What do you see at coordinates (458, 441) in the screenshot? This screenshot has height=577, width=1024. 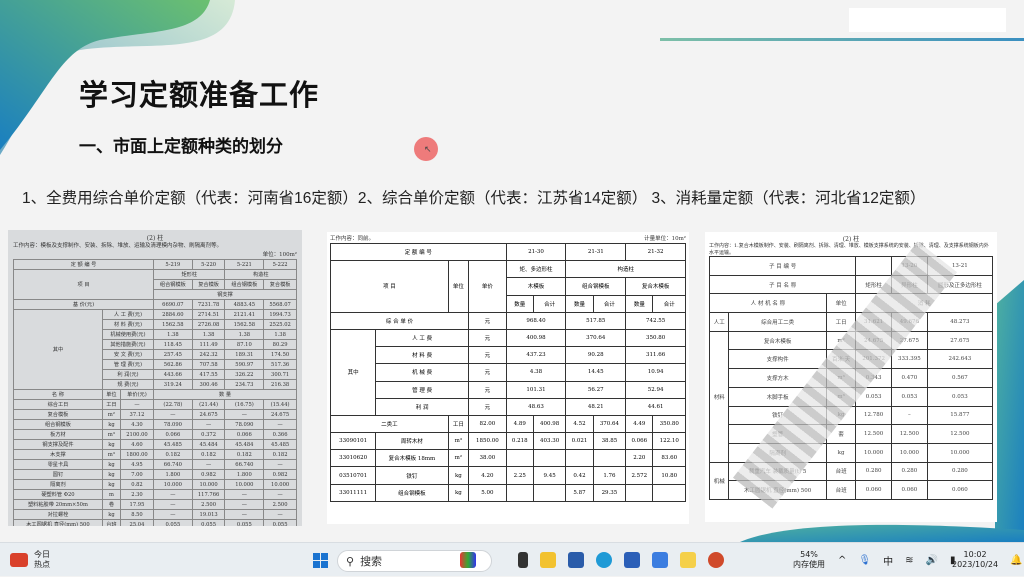 I see `table-cell: m³` at bounding box center [458, 441].